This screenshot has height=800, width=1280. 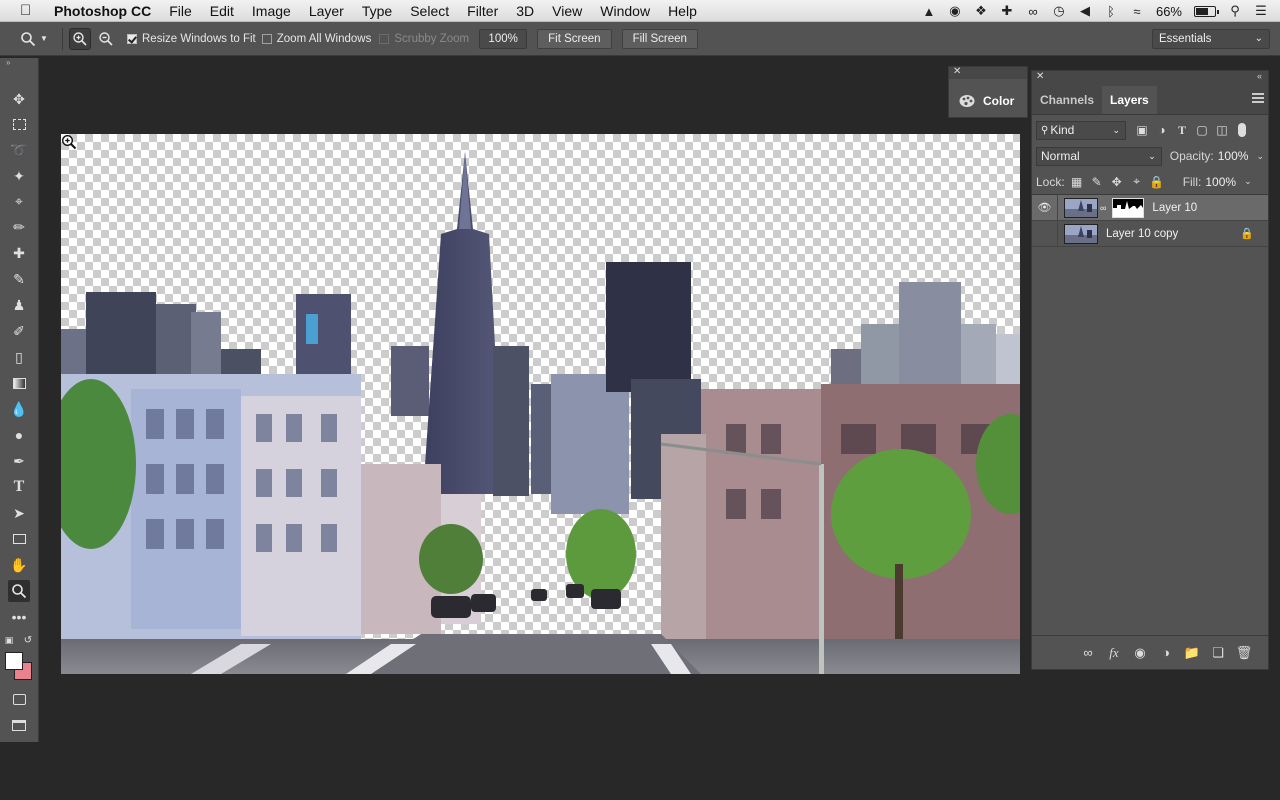 I want to click on filter-shape-icon: ▢, so click(x=1202, y=130).